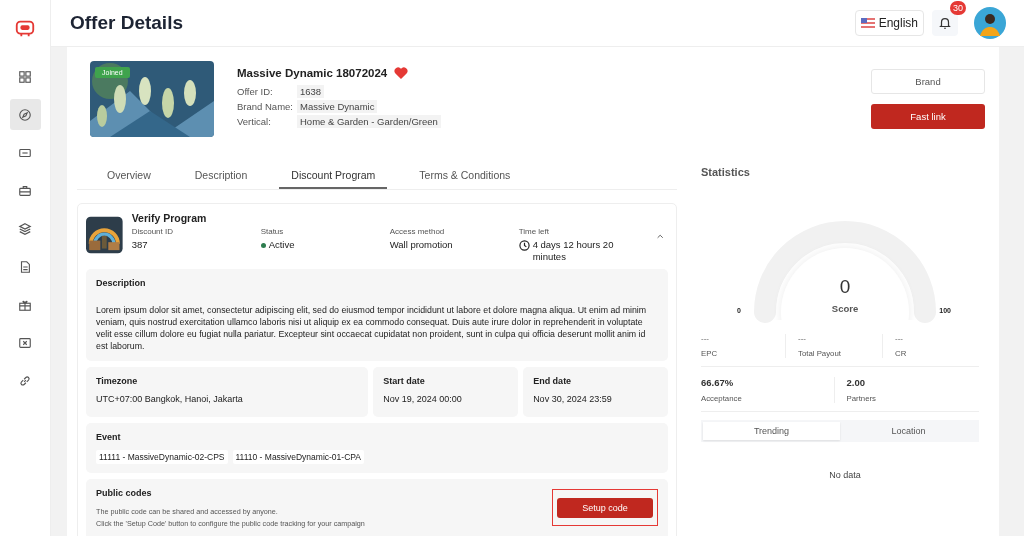 This screenshot has width=1024, height=536. Describe the element at coordinates (312, 73) in the screenshot. I see `offer-name: Massive Dynamic 18072024` at that location.